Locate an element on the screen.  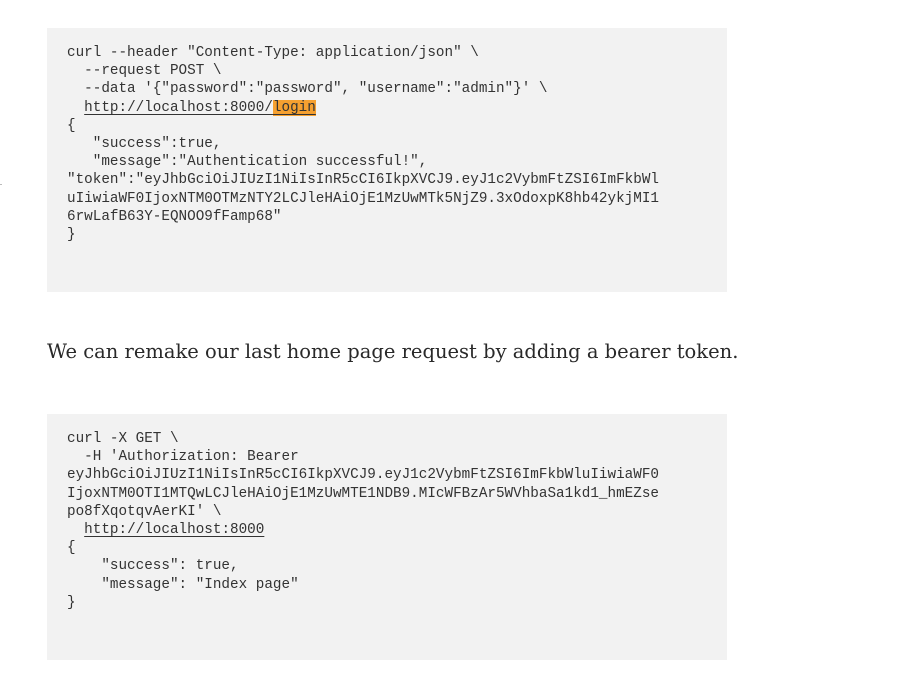
login-url-highlight: login is located at coordinates (294, 107).